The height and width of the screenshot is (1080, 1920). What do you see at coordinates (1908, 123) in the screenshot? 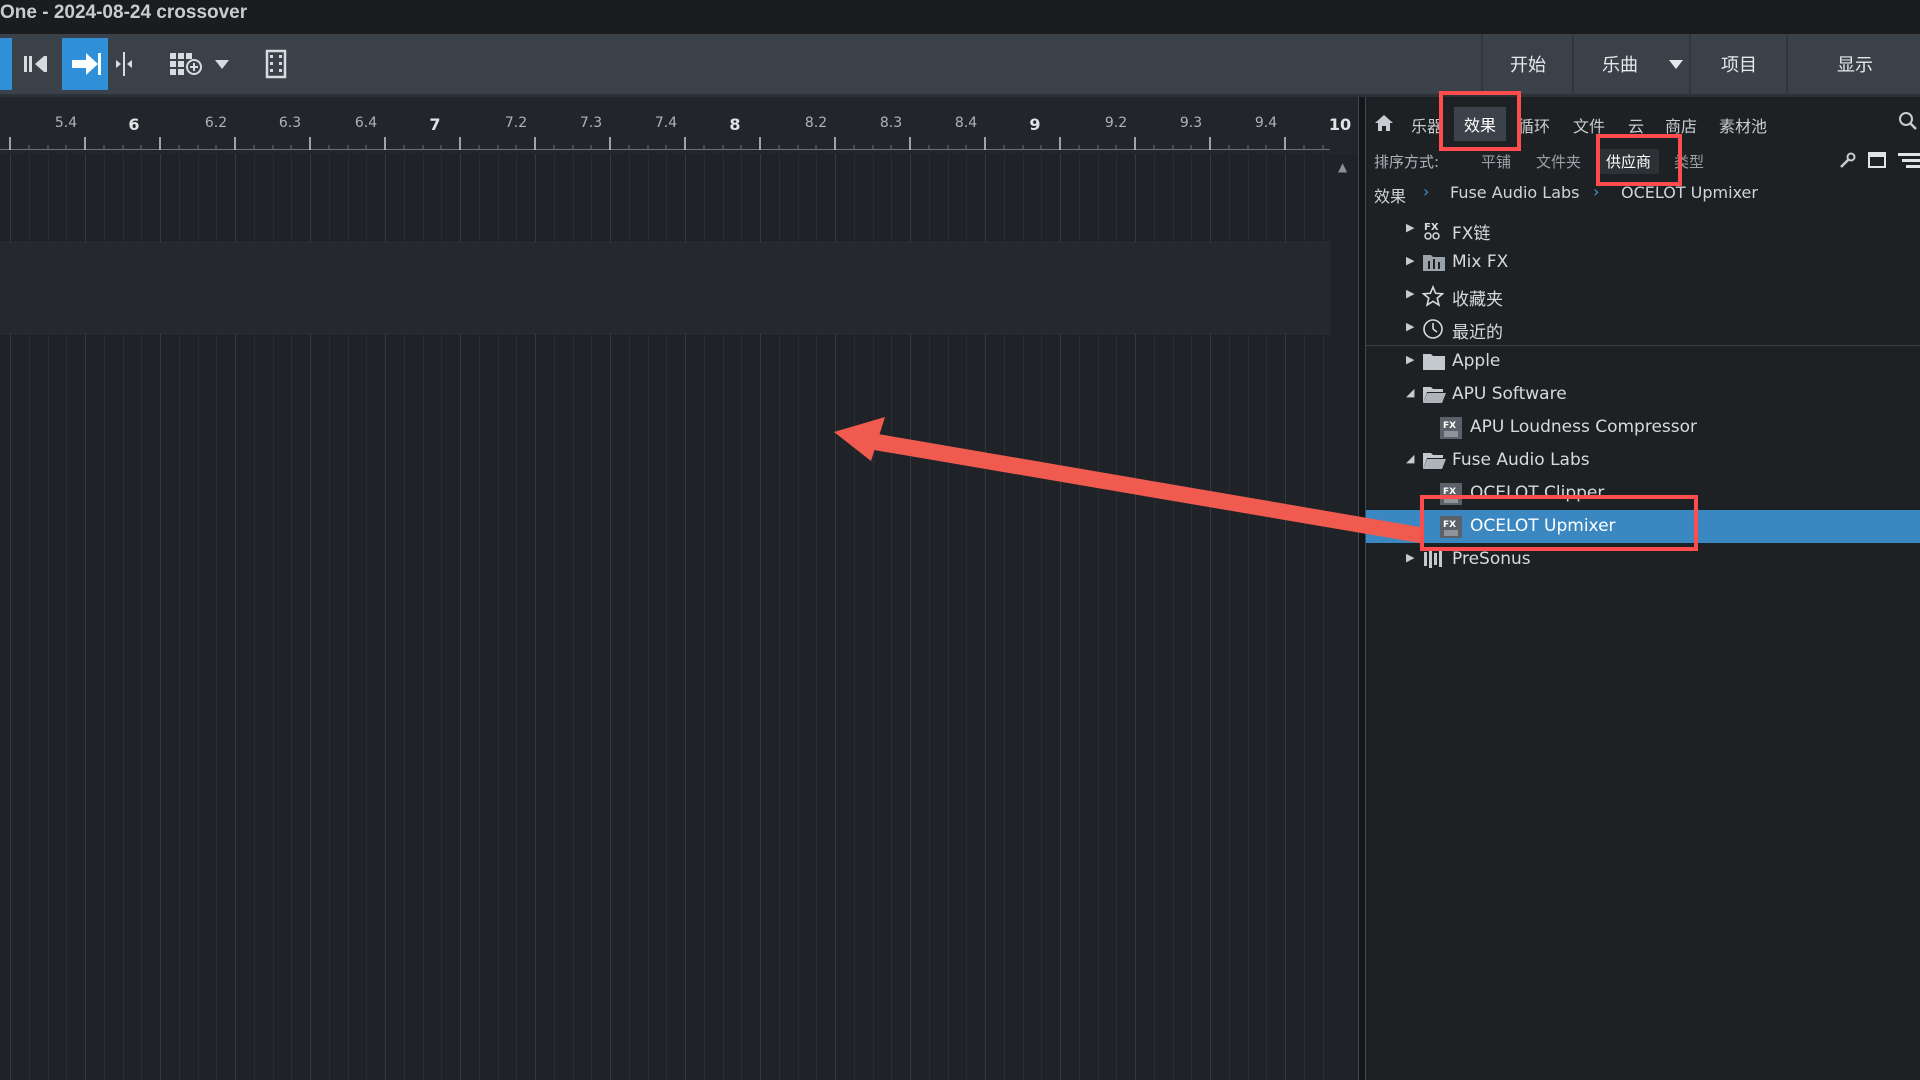
I see `search-icon` at bounding box center [1908, 123].